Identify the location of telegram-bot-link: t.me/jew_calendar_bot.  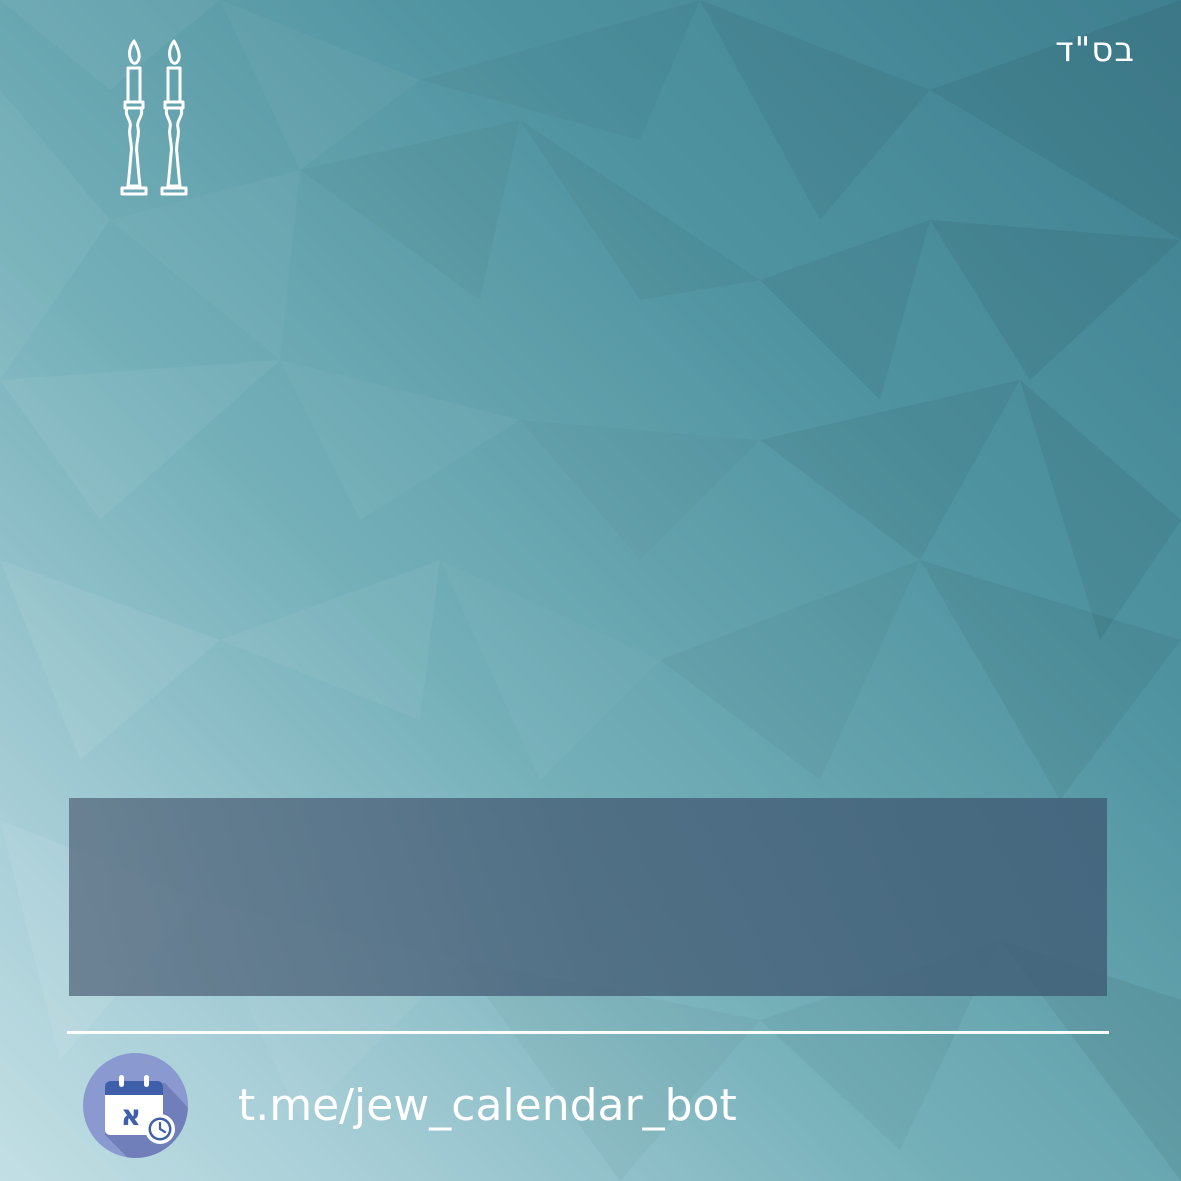
(487, 1106).